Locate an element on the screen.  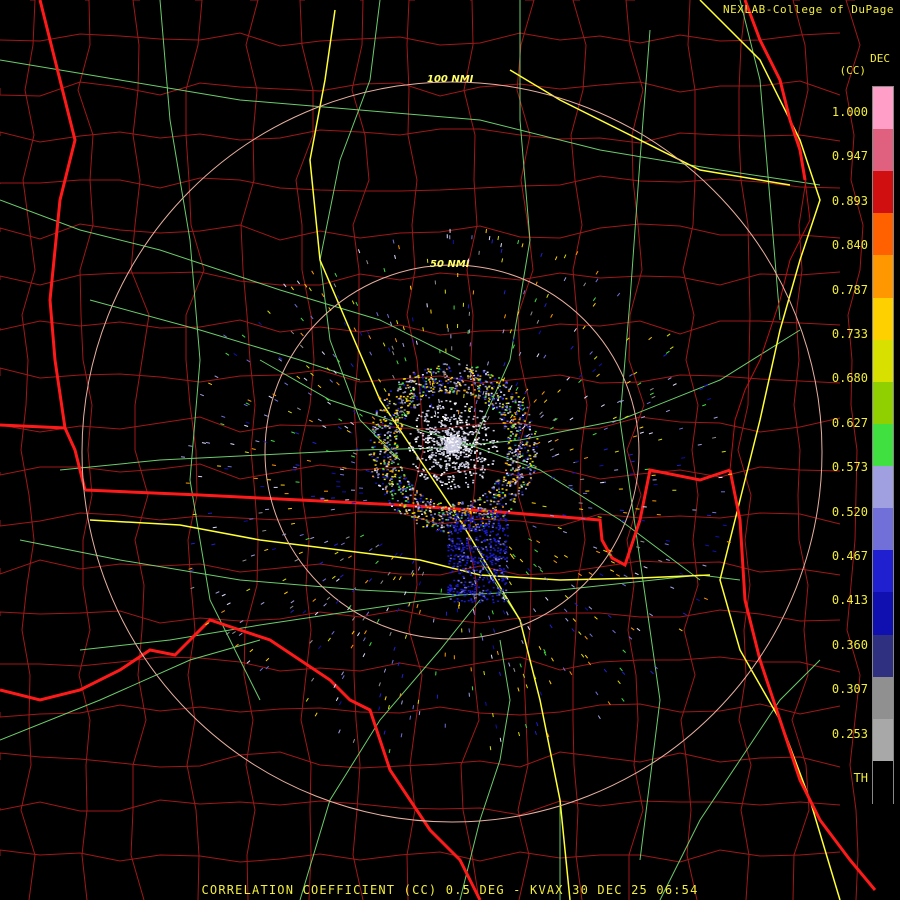
units-sub-label: (CC) is located at coordinates (853, 70).